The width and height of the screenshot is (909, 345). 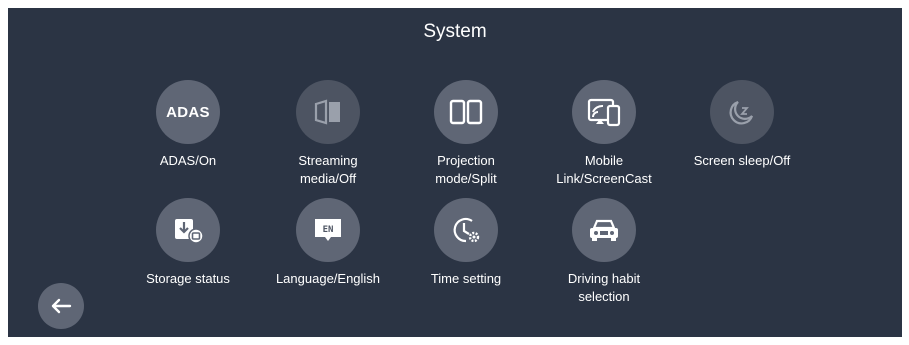 I want to click on mobile-link-label: Mobile Link/ScreenCast, so click(x=604, y=169).